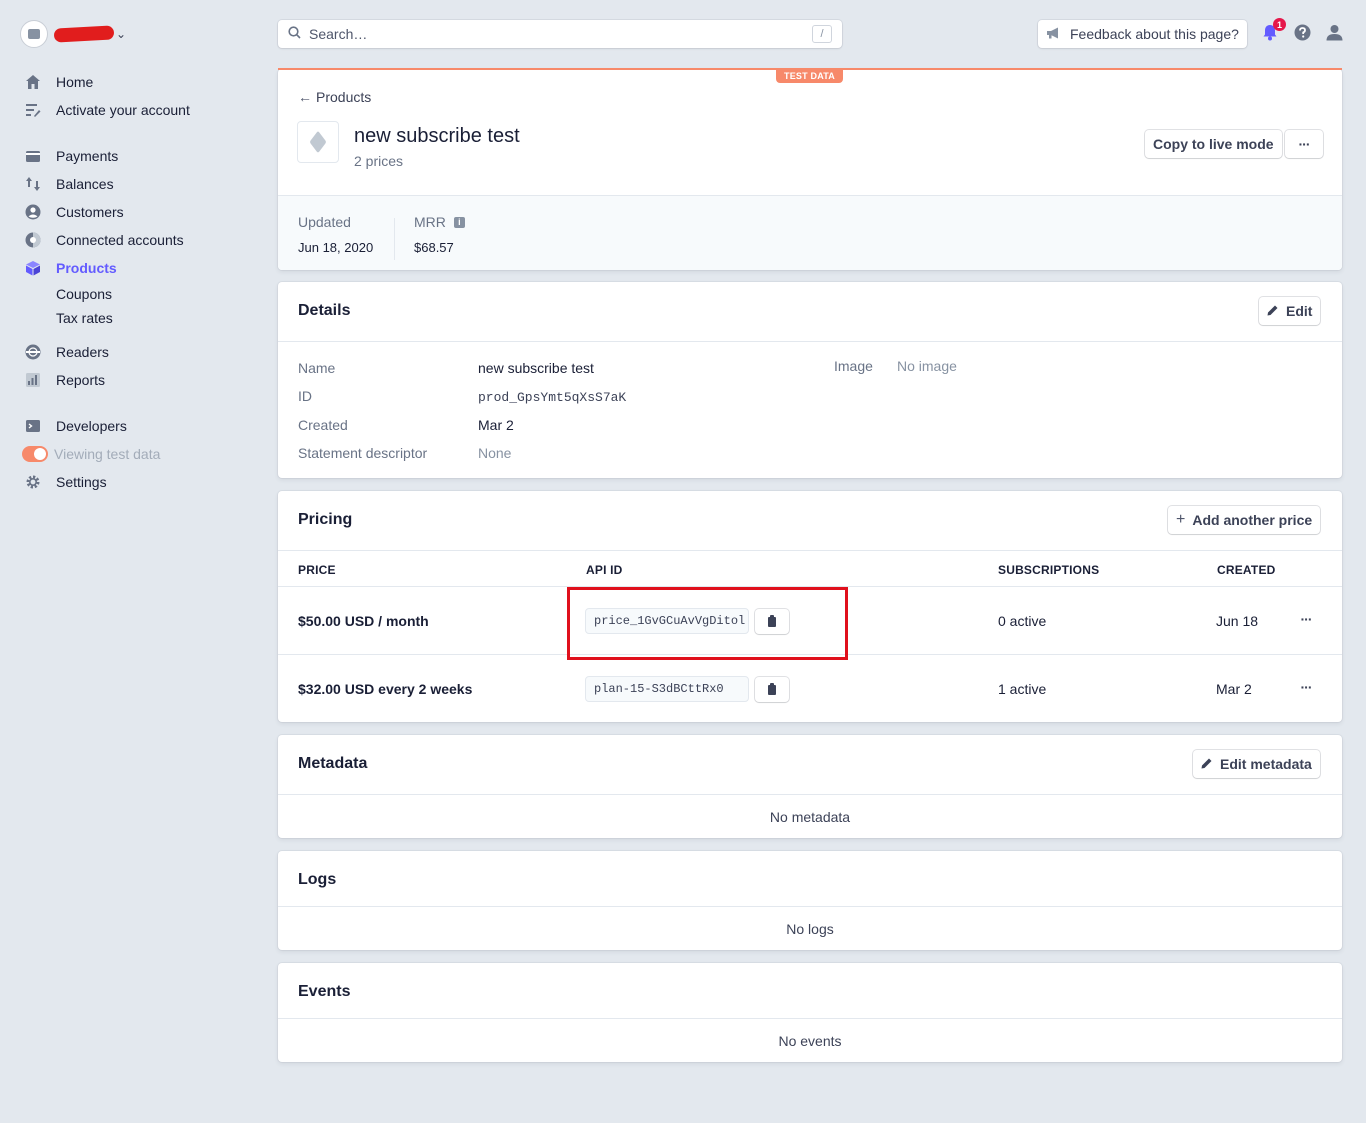 The image size is (1366, 1123). What do you see at coordinates (74, 212) in the screenshot?
I see `sidebar-item-customers: Customers` at bounding box center [74, 212].